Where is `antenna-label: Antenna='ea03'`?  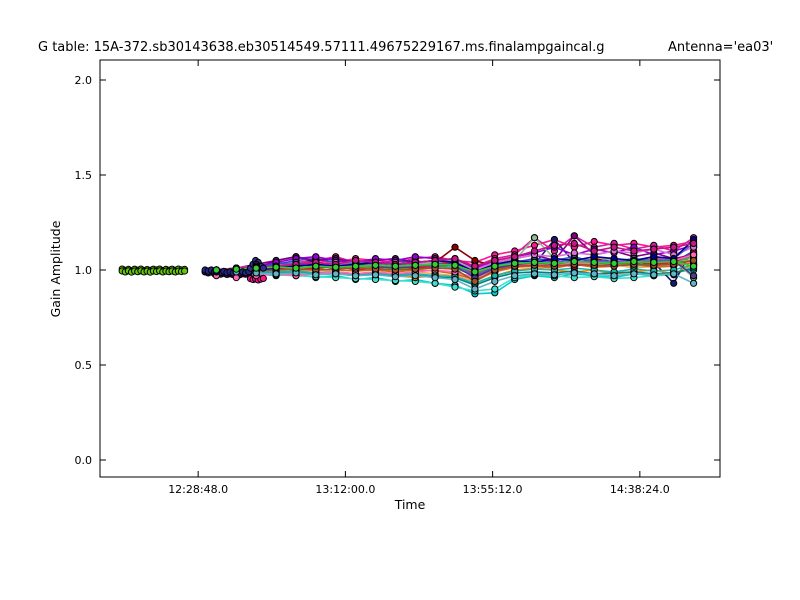 antenna-label: Antenna='ea03' is located at coordinates (720, 47).